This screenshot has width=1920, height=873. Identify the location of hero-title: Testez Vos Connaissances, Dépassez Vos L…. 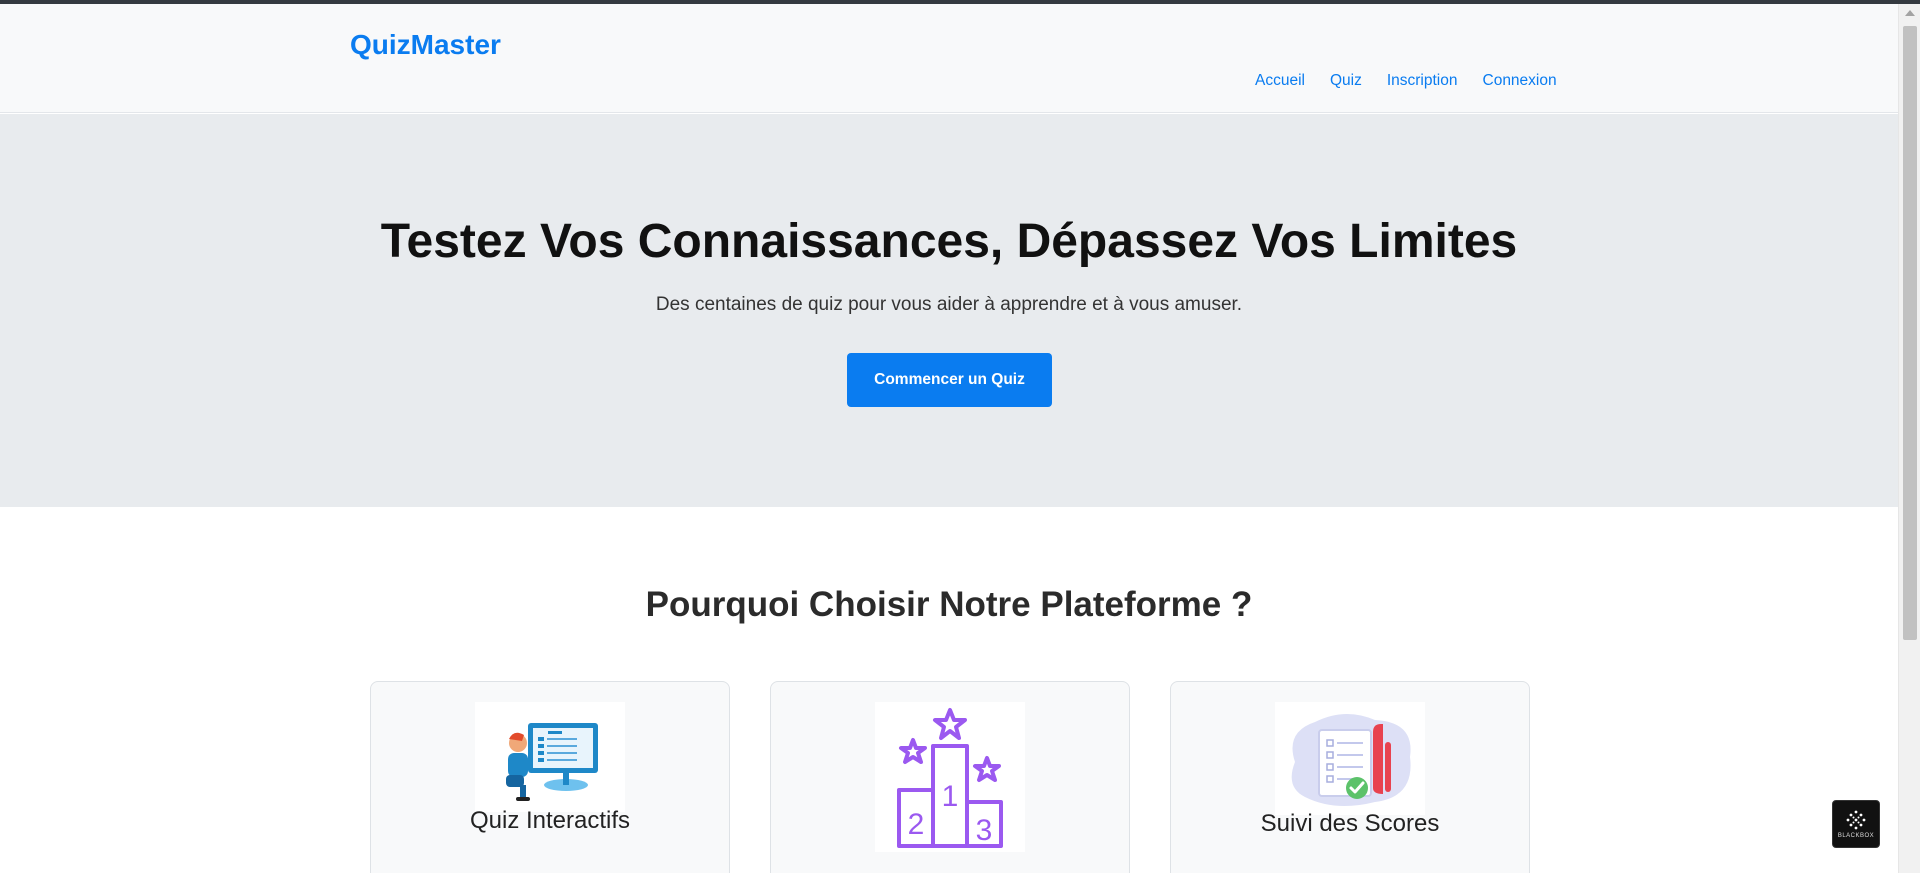
(949, 241).